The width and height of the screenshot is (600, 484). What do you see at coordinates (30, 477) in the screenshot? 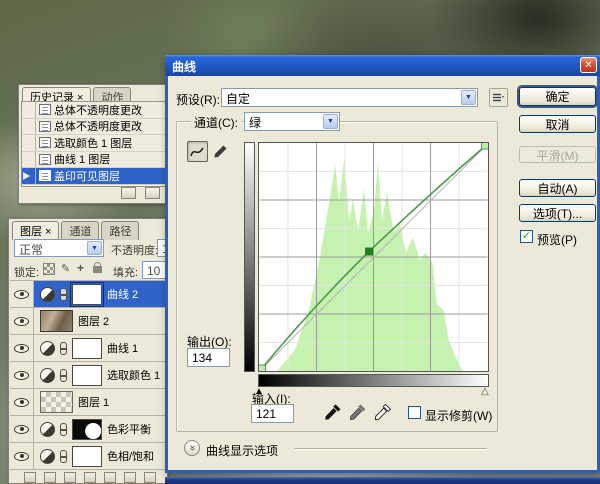
I see `link-layers-icon` at bounding box center [30, 477].